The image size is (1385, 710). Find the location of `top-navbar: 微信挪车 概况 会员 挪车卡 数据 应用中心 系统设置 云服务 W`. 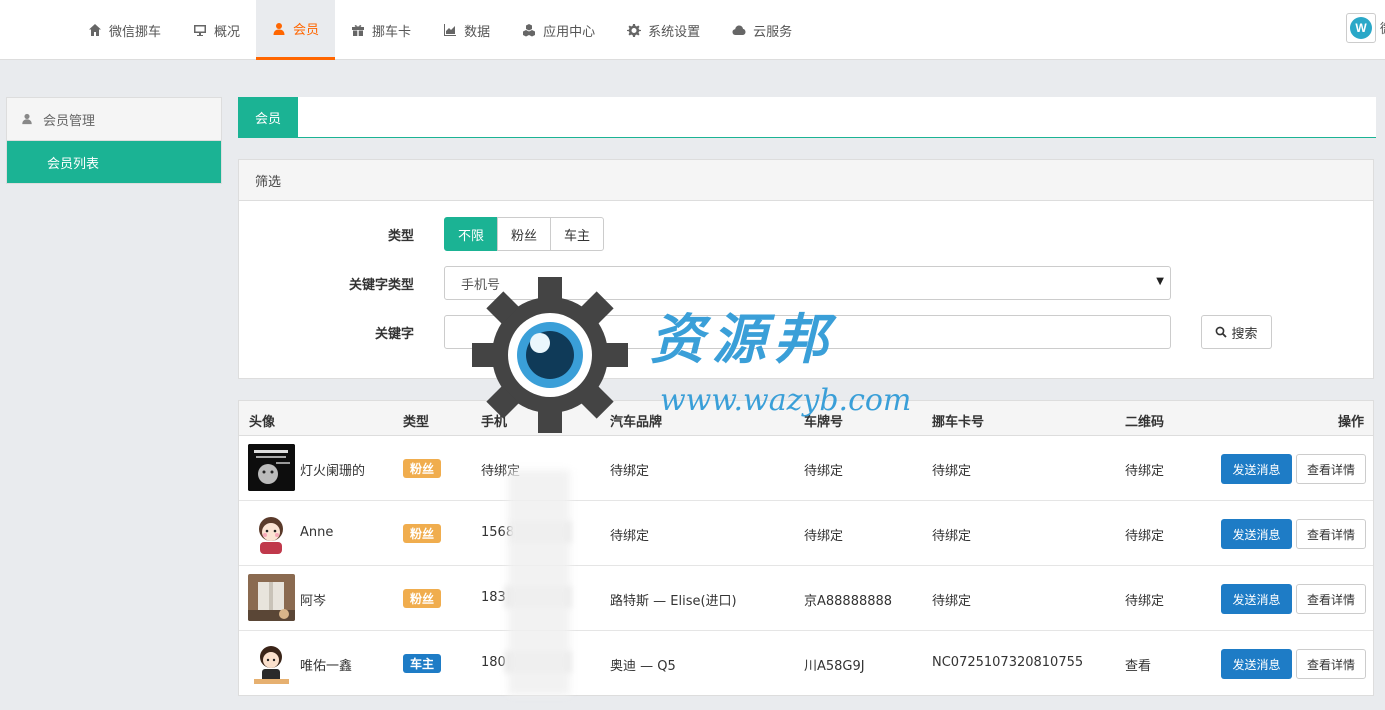

top-navbar: 微信挪车 概况 会员 挪车卡 数据 应用中心 系统设置 云服务 W is located at coordinates (692, 30).